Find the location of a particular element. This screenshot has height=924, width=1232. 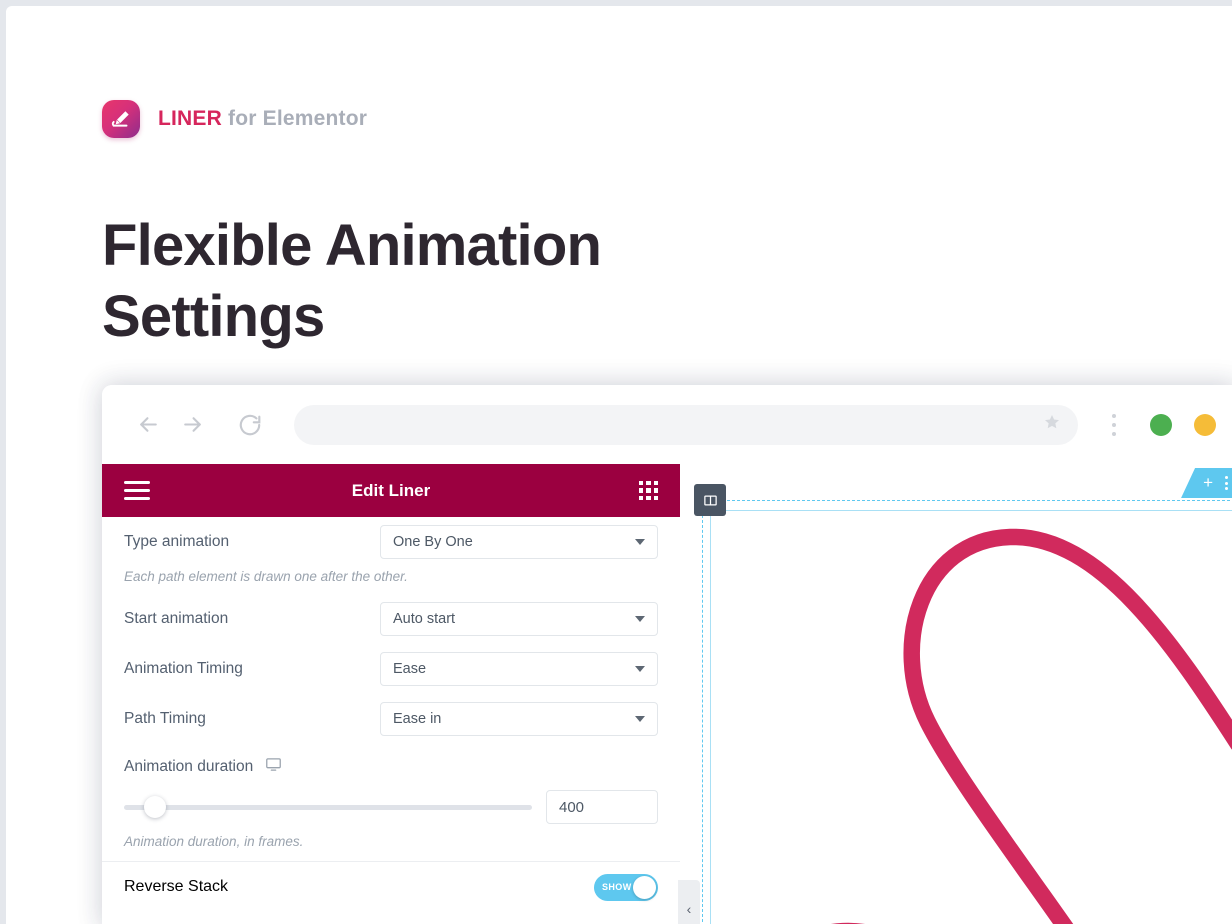

arrow-left-icon is located at coordinates (148, 425).